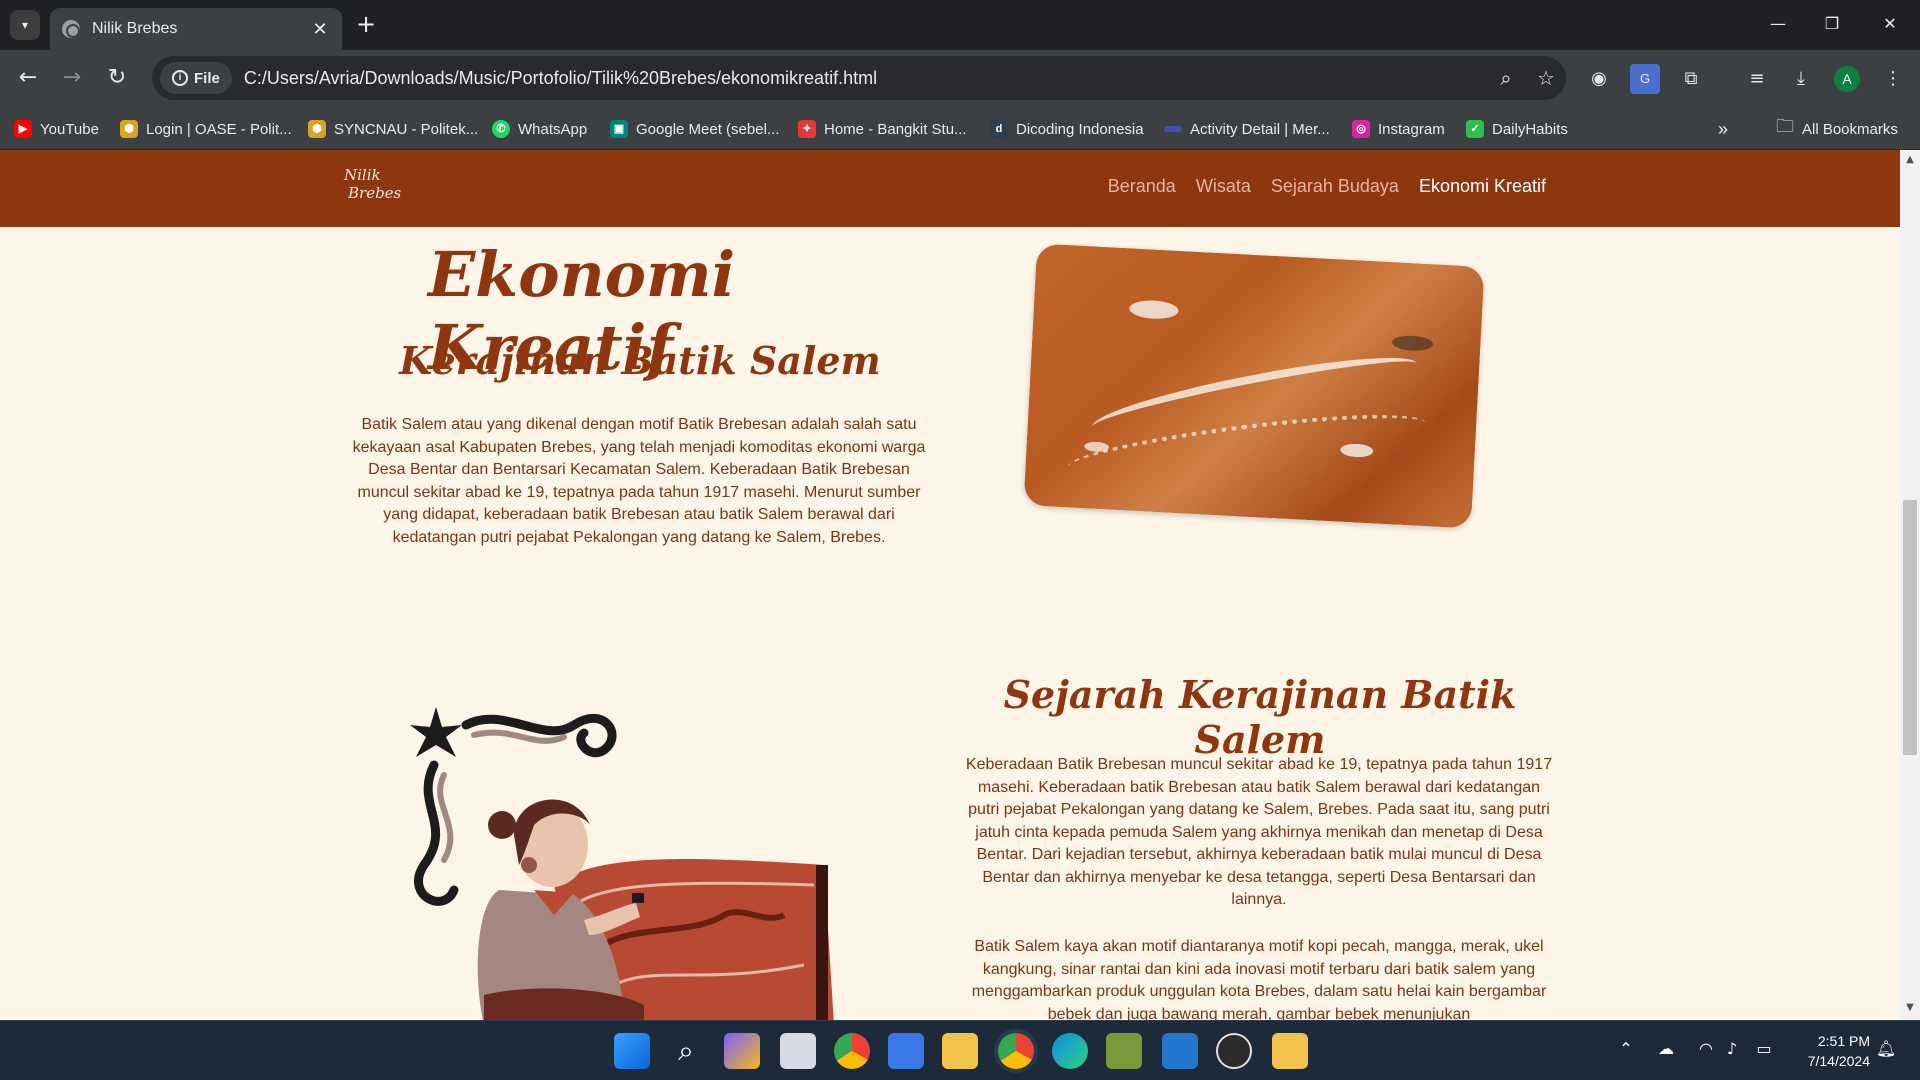 The height and width of the screenshot is (1080, 1920). What do you see at coordinates (1234, 1051) in the screenshot?
I see `media-player-icon` at bounding box center [1234, 1051].